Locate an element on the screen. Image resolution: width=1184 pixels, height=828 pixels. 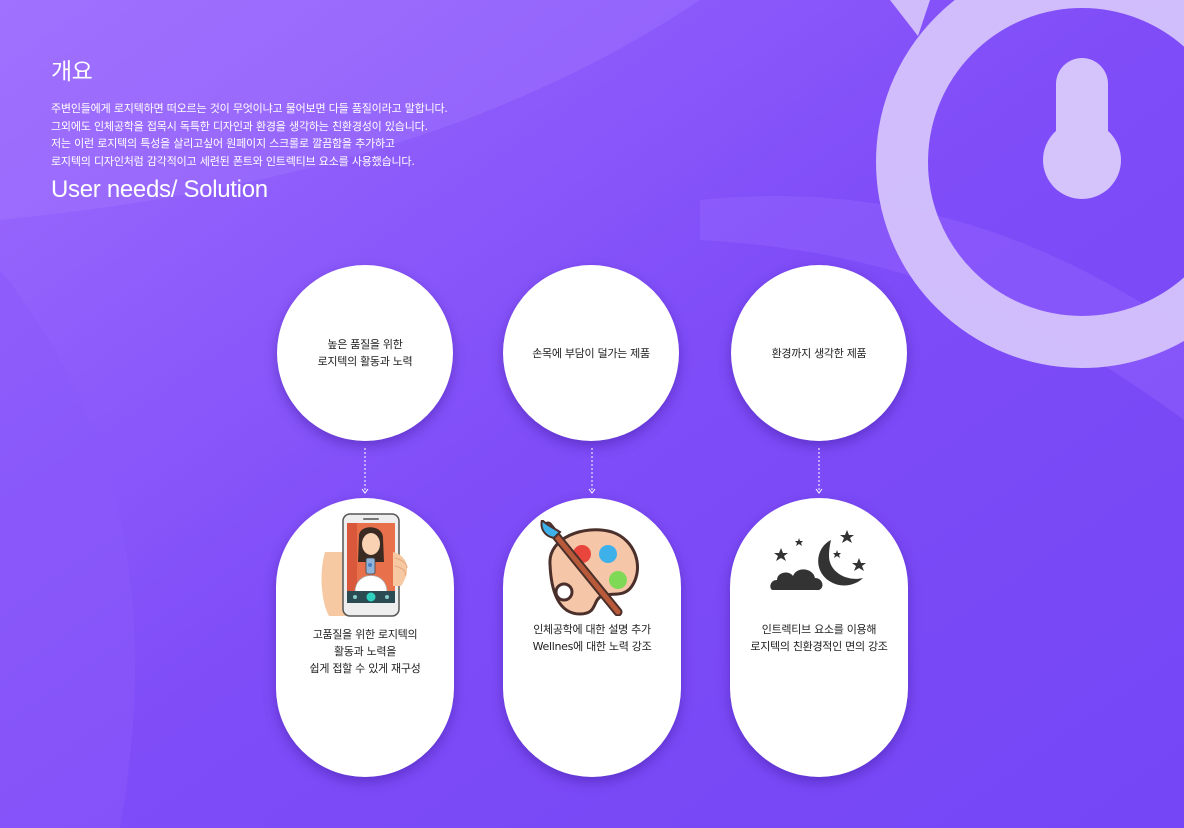
need-circle-wrist: 손목에 부담이 덜가는 제품 is located at coordinates (591, 353).